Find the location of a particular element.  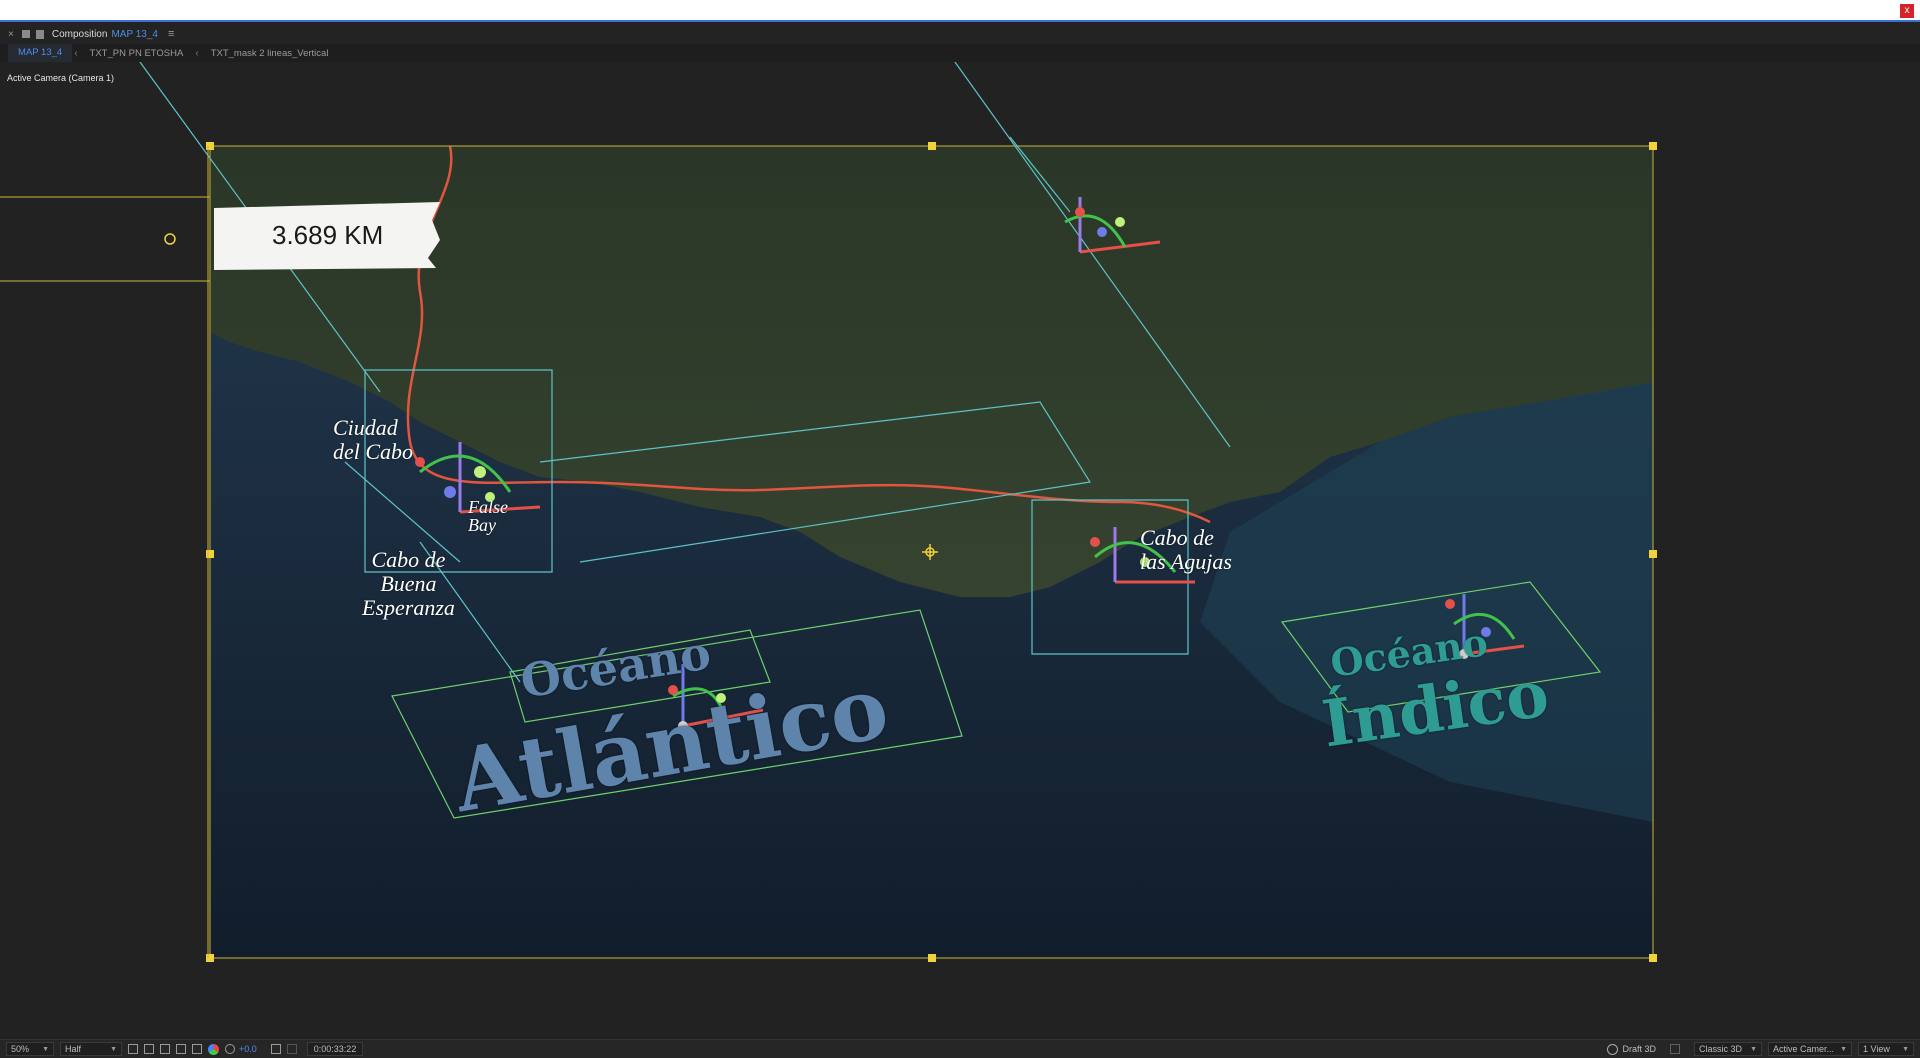

composition-label: Composition is located at coordinates (79, 34).